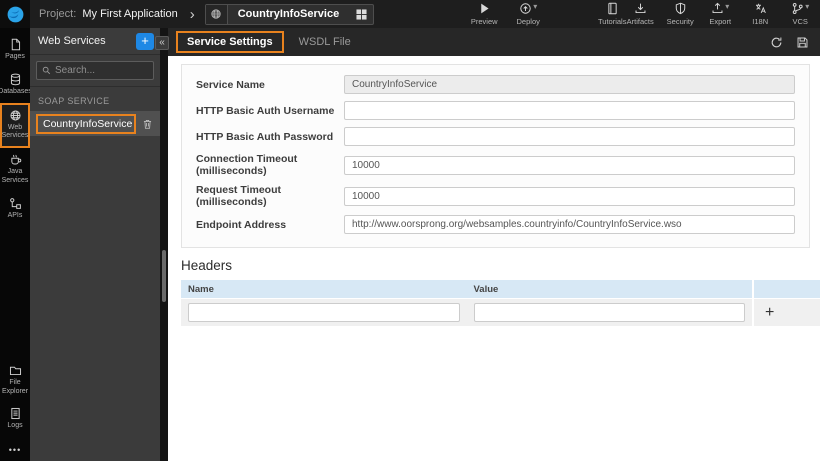 The height and width of the screenshot is (461, 820). I want to click on rail-label: Databases, so click(16, 91).